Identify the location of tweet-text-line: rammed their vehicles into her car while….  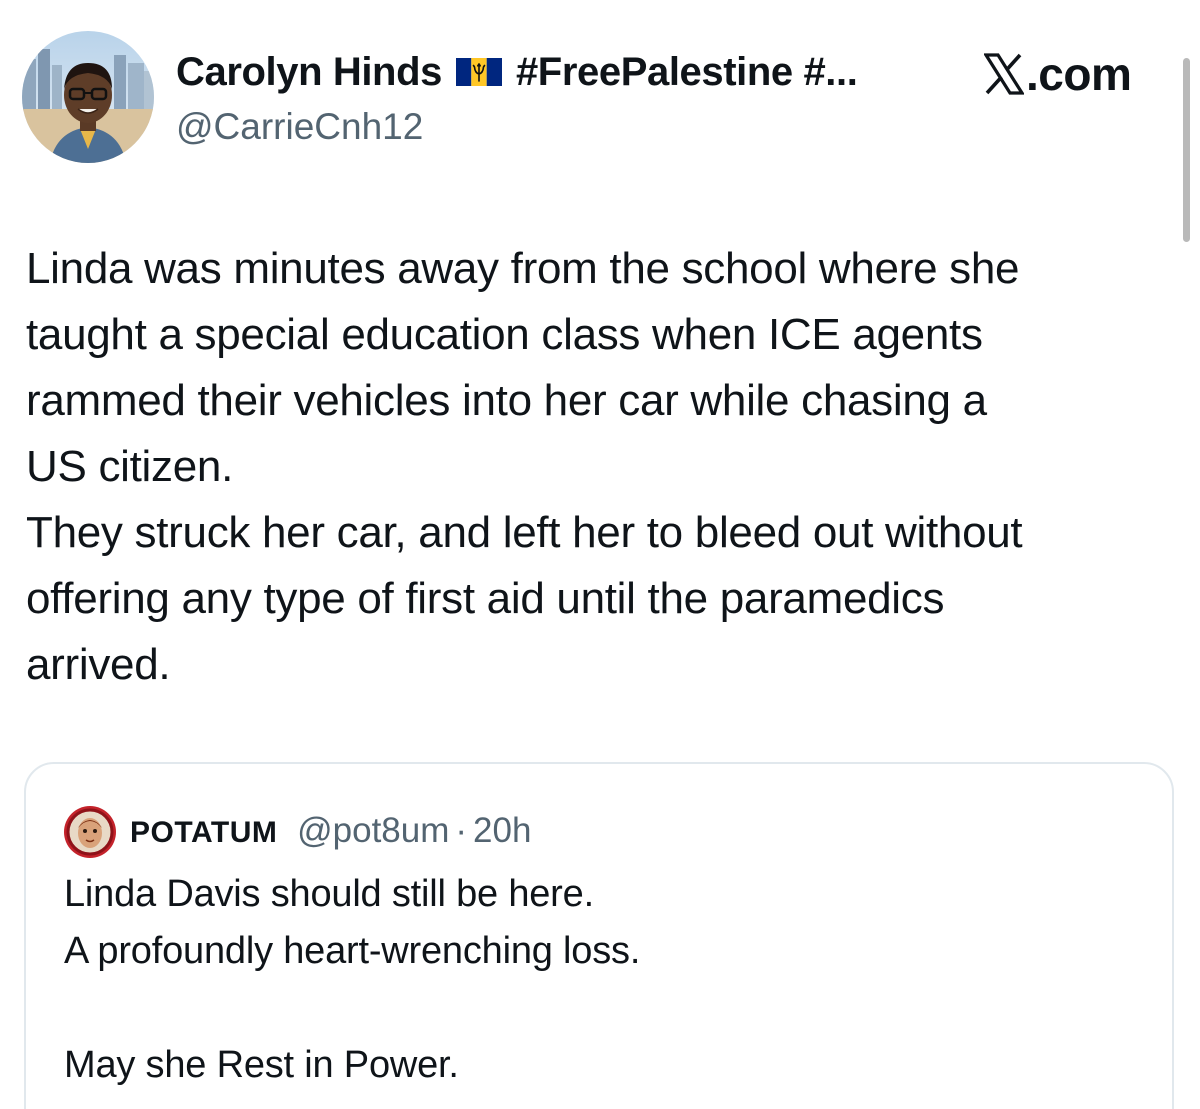
(506, 400).